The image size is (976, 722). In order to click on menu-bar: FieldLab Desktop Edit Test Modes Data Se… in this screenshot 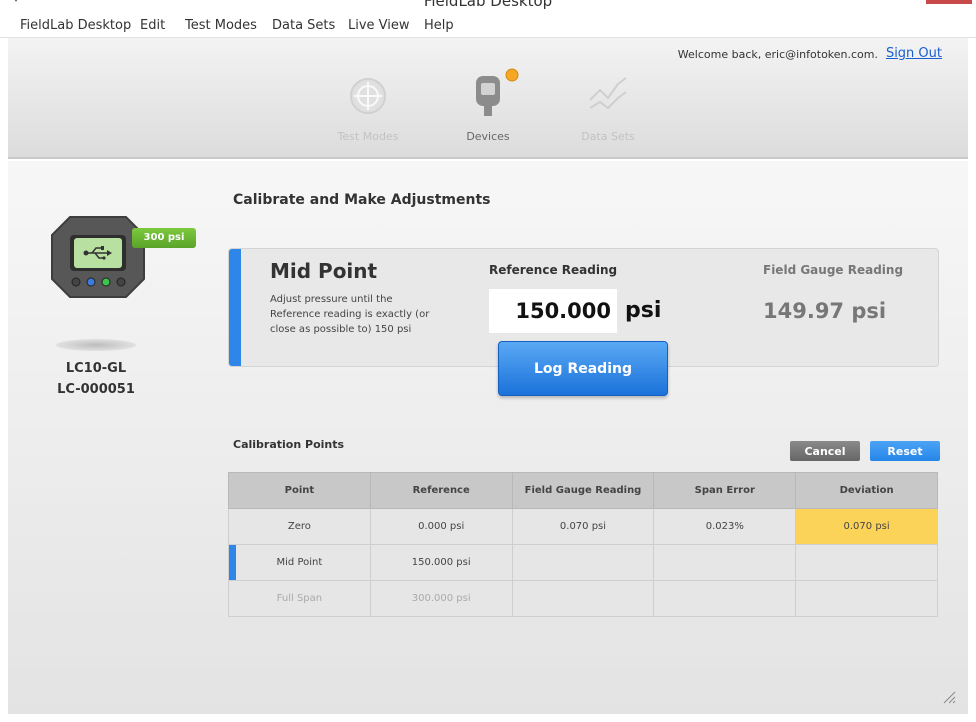, I will do `click(488, 26)`.